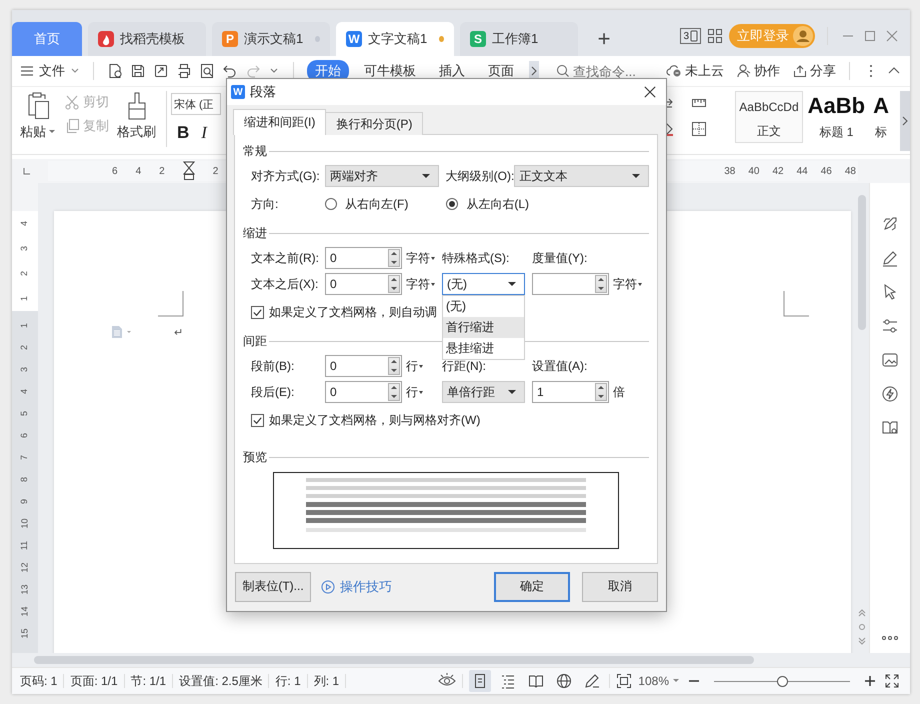 This screenshot has height=704, width=920. What do you see at coordinates (274, 39) in the screenshot?
I see `tab-label: 演示文稿1` at bounding box center [274, 39].